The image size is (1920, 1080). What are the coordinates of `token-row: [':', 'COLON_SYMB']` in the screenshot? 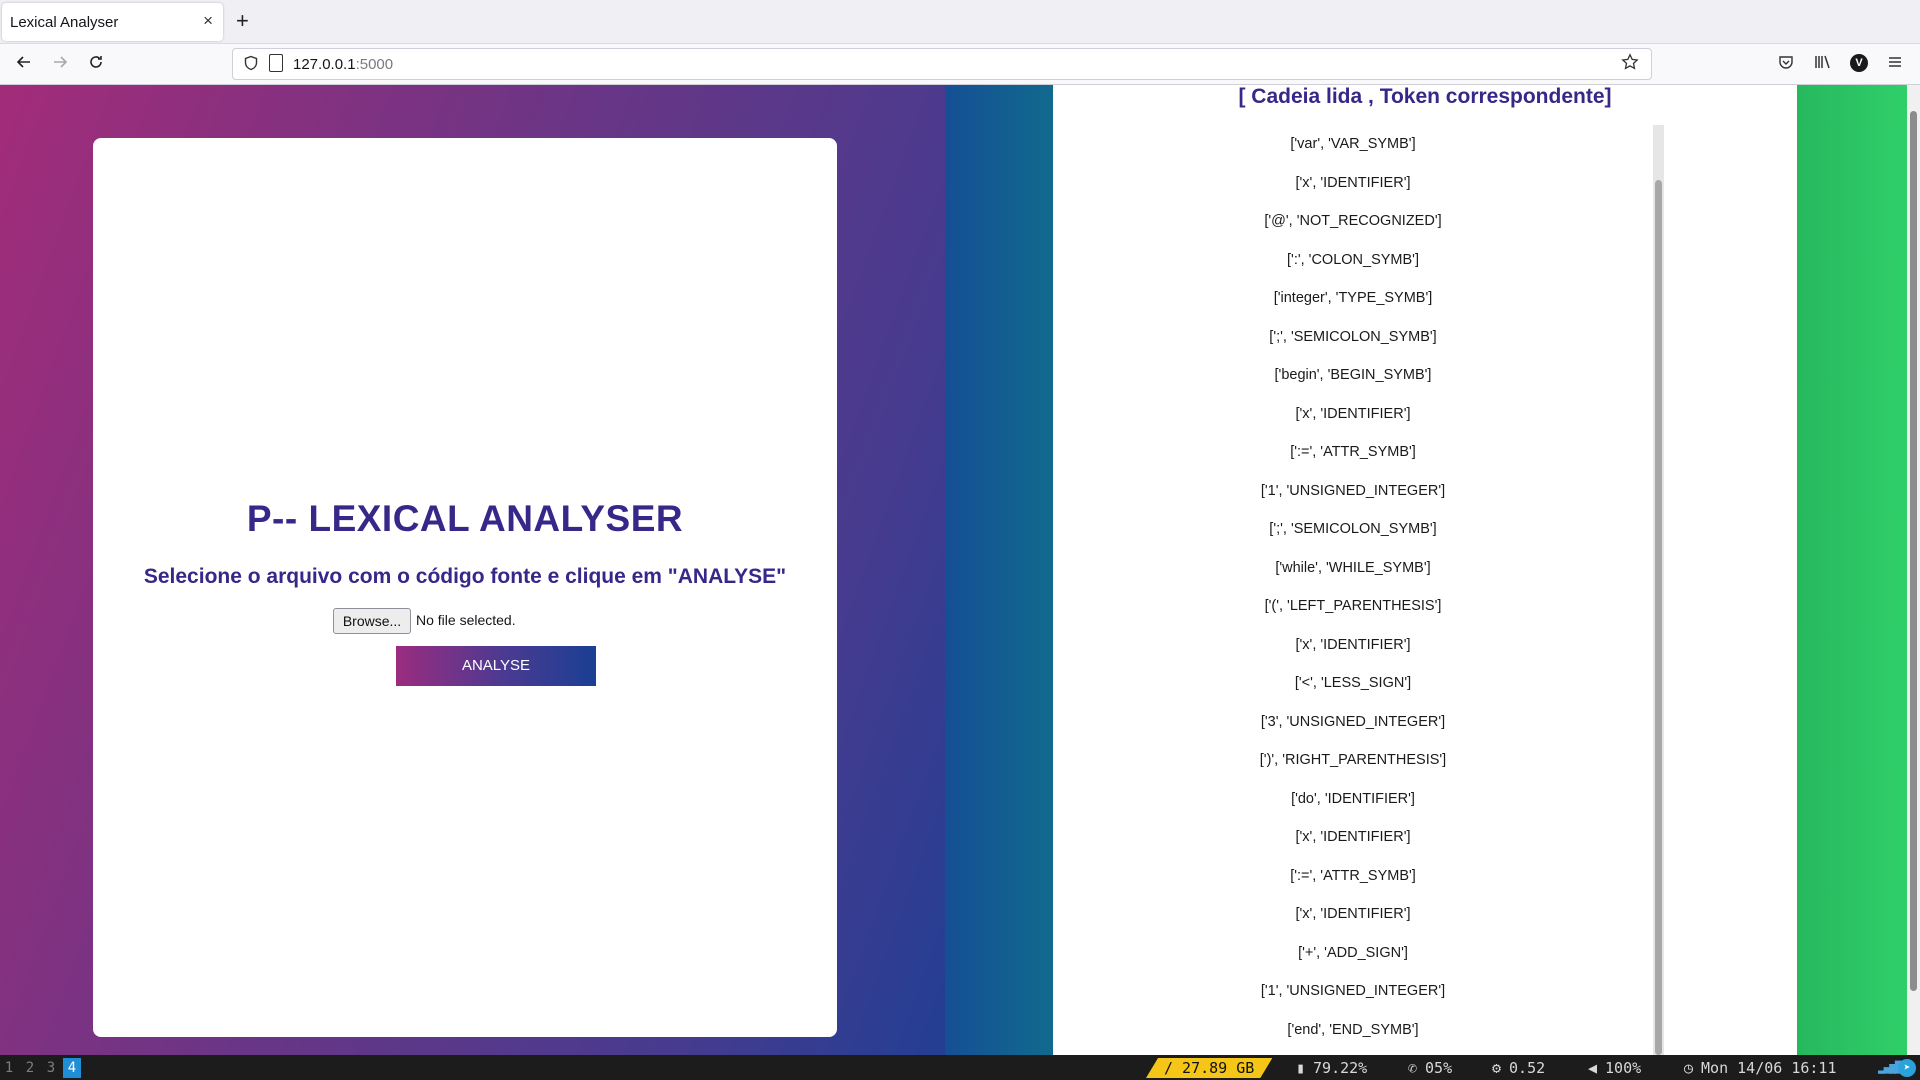 It's located at (1353, 259).